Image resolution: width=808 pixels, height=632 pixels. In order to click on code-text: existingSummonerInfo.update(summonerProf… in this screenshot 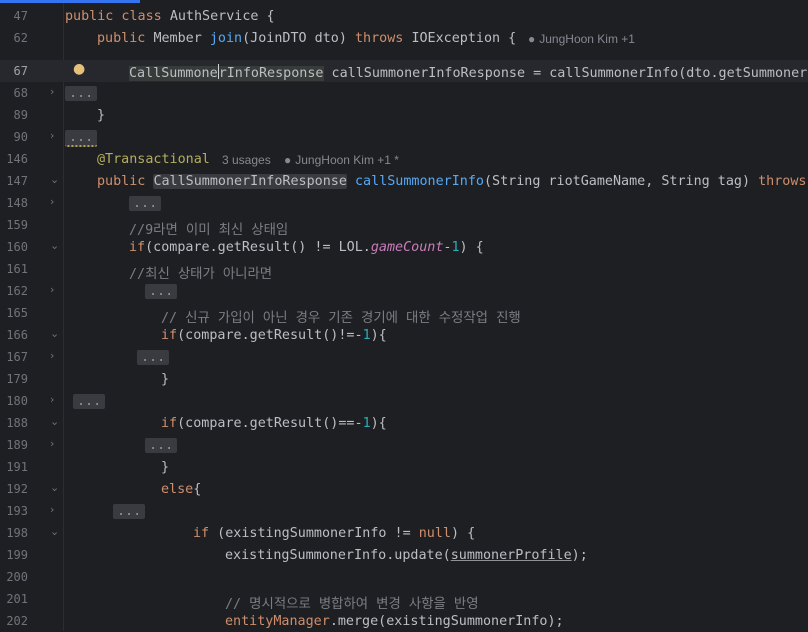, I will do `click(406, 555)`.